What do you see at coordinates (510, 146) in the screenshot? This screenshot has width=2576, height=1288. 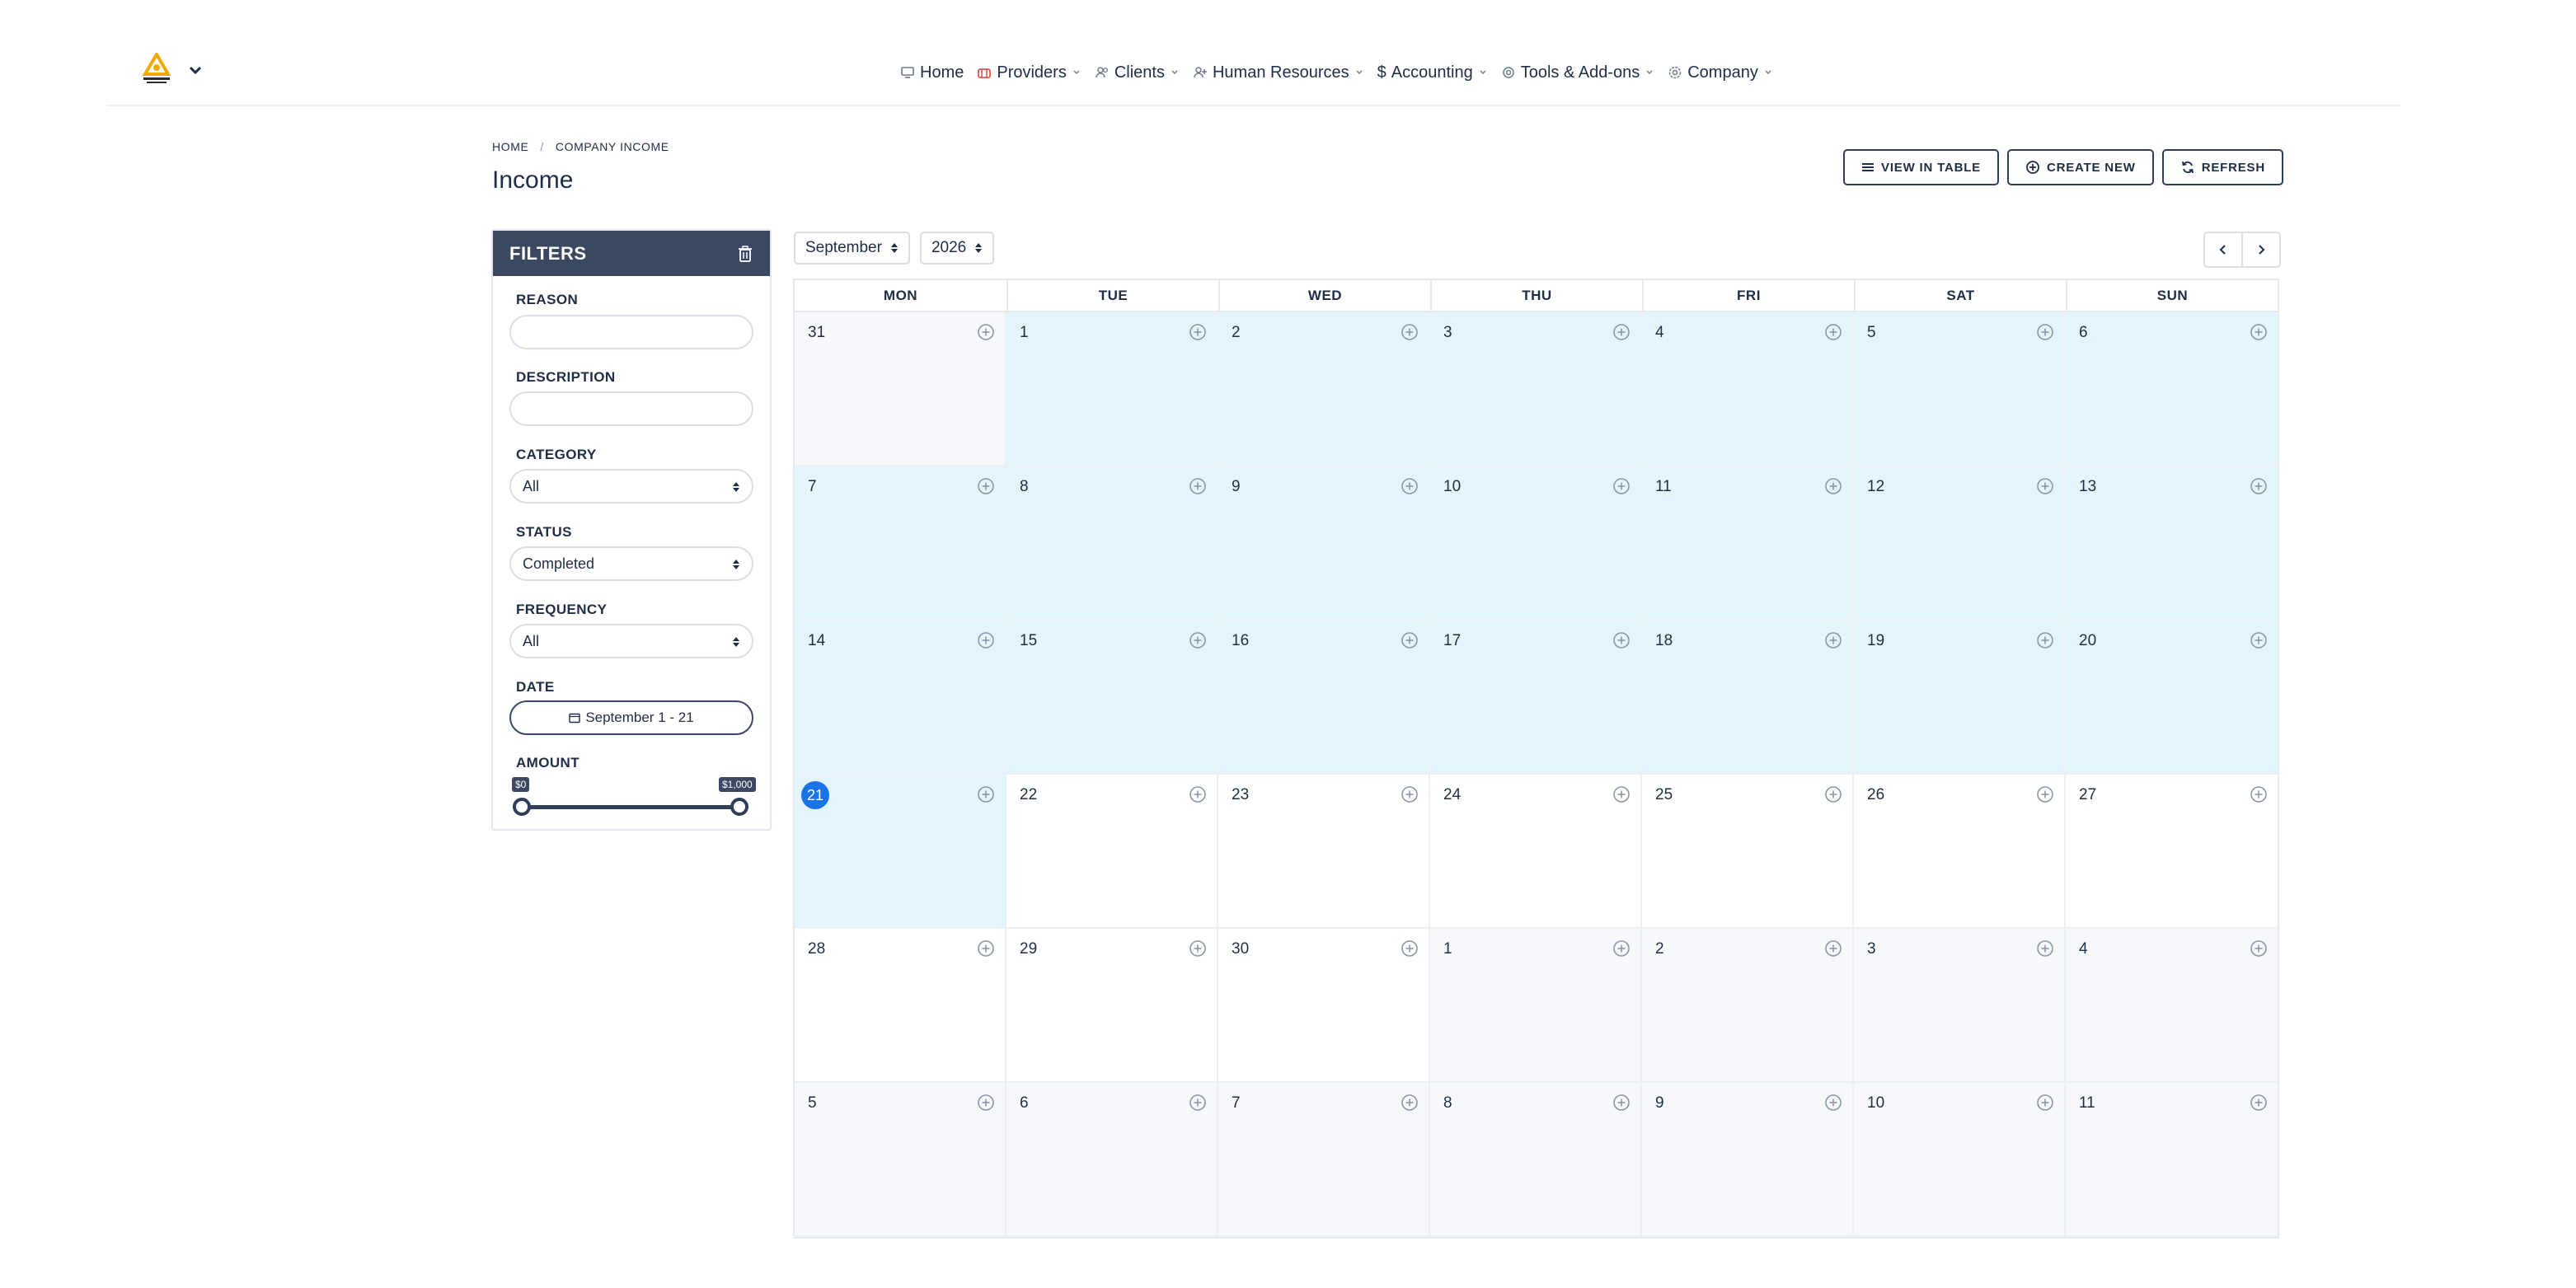 I see `breadcrumb-home: HOME` at bounding box center [510, 146].